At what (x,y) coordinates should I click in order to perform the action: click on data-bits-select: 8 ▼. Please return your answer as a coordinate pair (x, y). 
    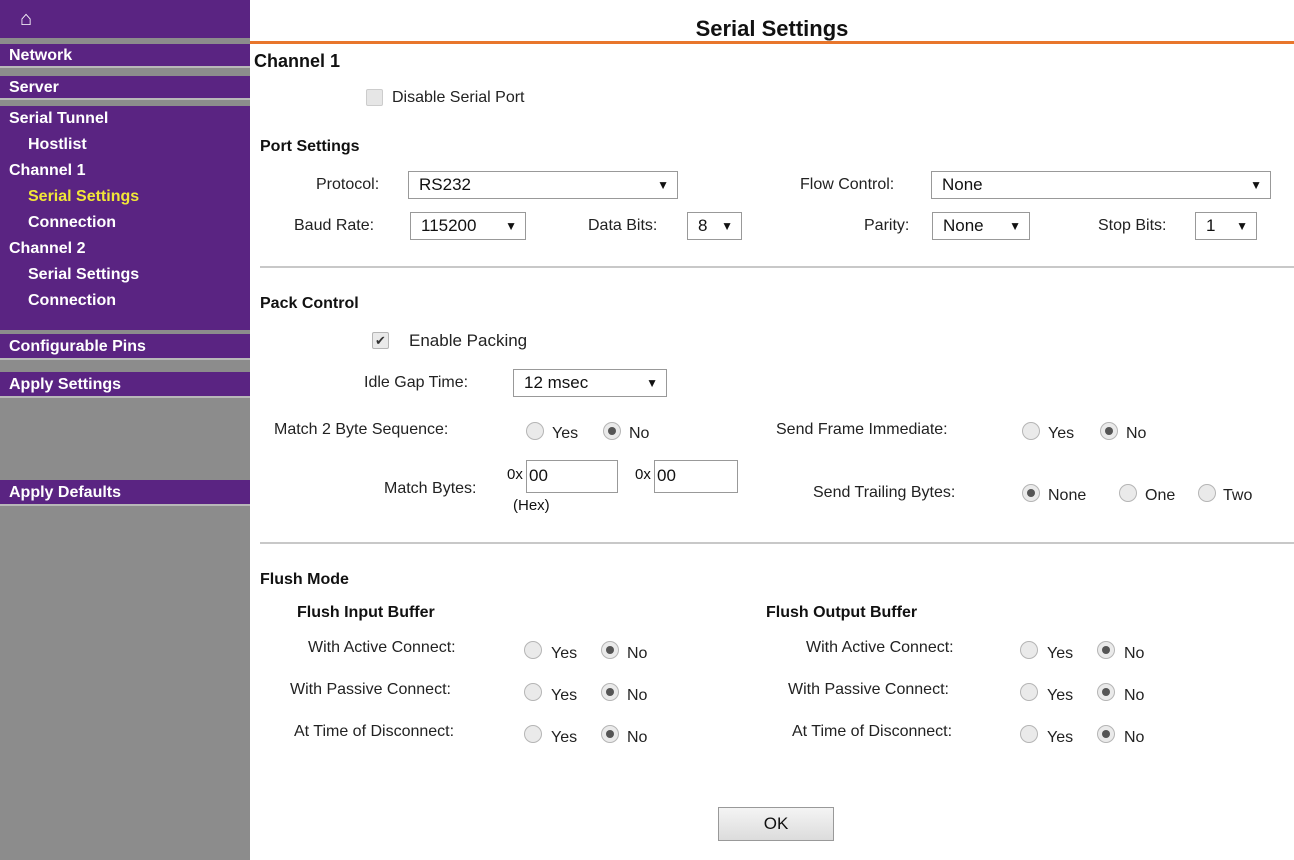
    Looking at the image, I should click on (714, 226).